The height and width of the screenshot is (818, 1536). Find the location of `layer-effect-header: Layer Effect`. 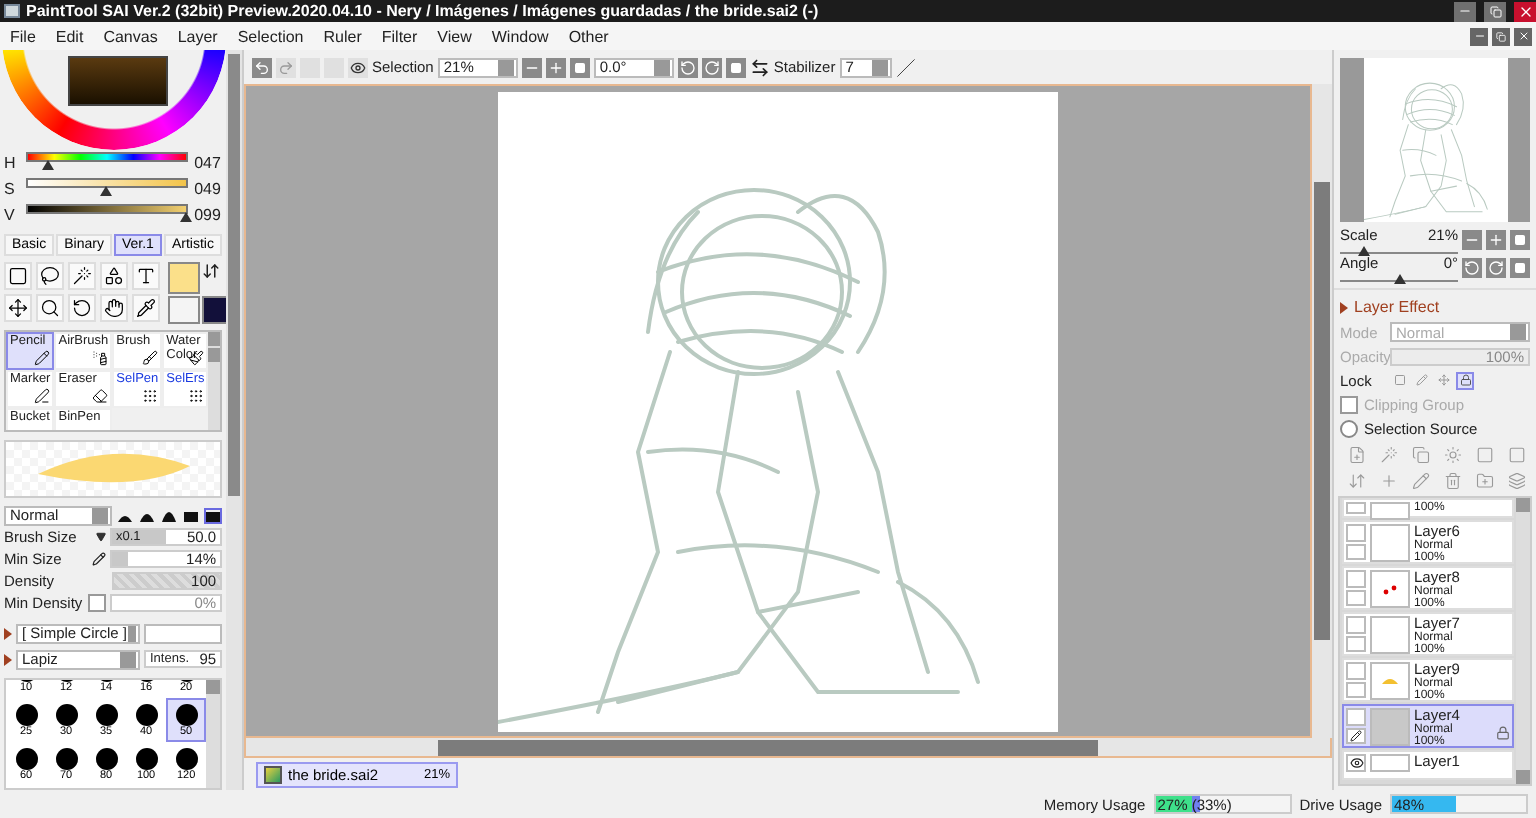

layer-effect-header: Layer Effect is located at coordinates (1435, 304).